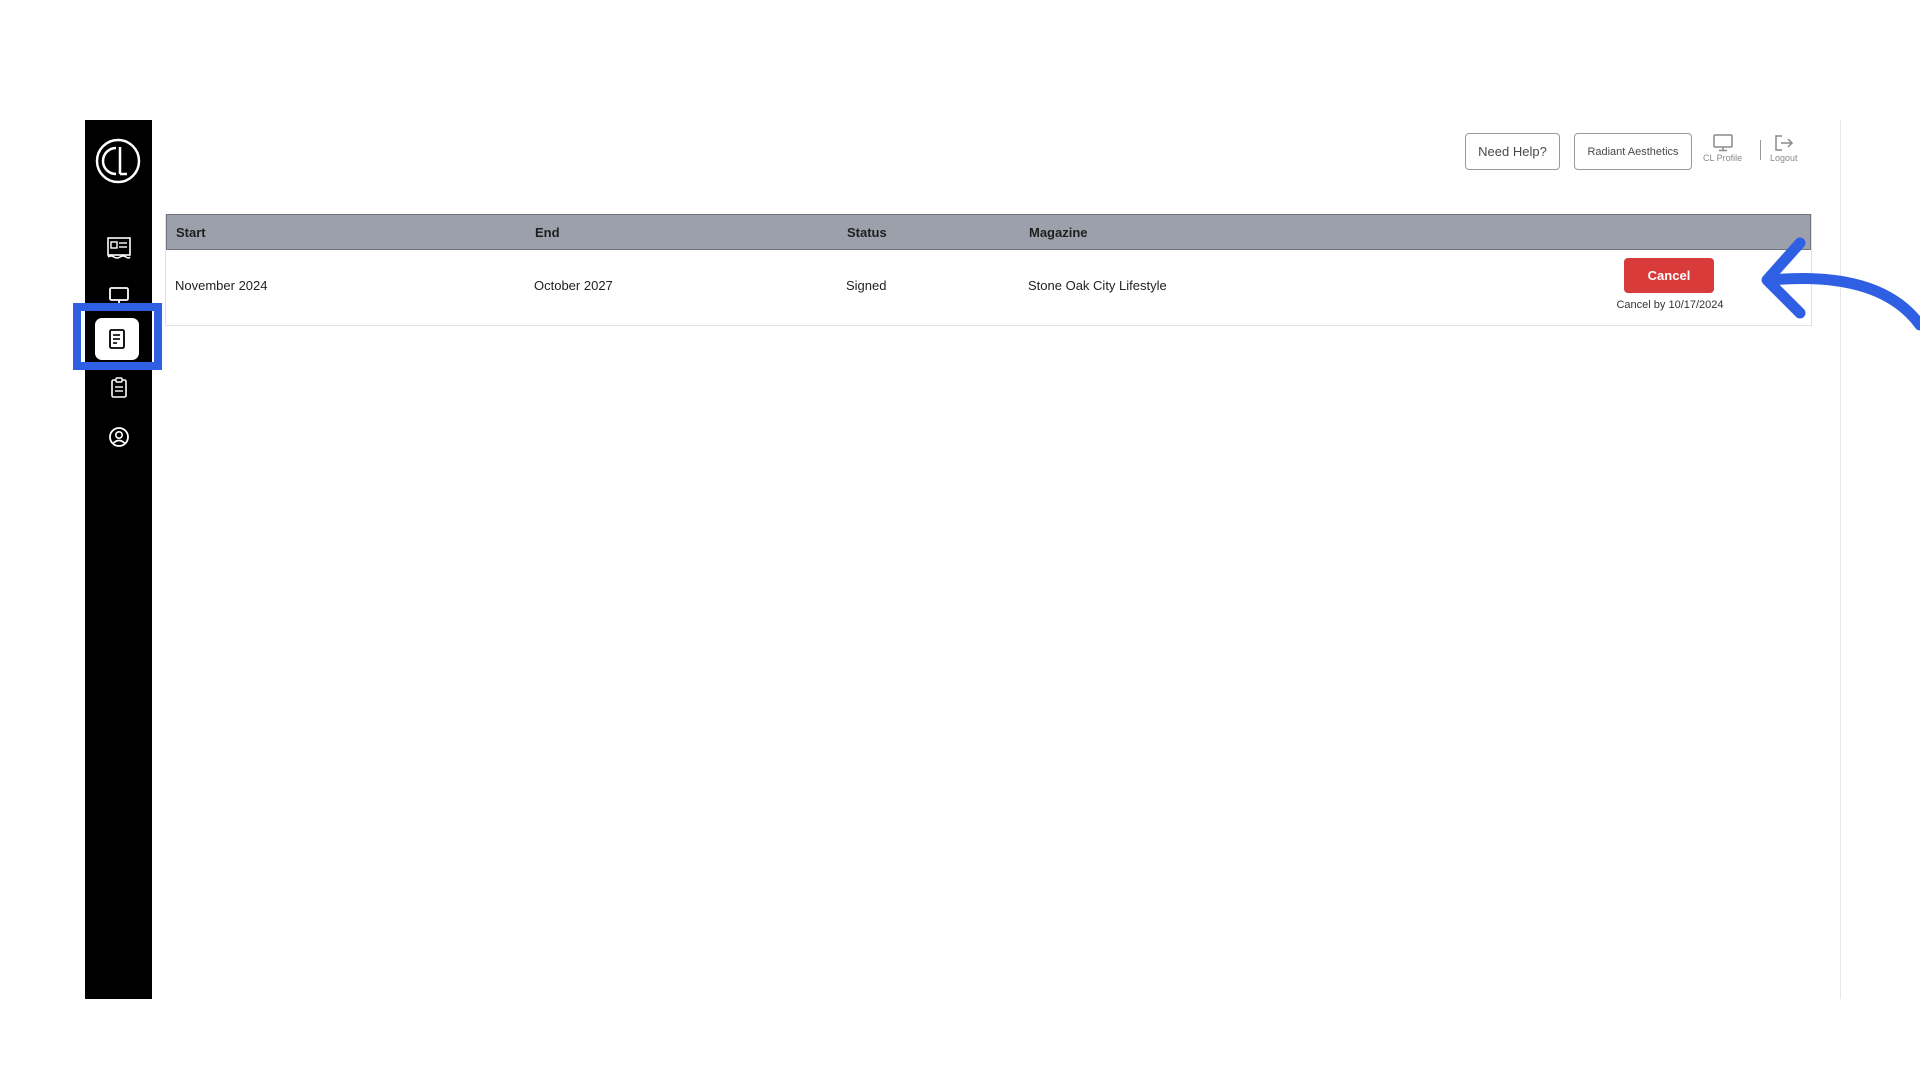 The width and height of the screenshot is (1920, 1080). Describe the element at coordinates (1784, 158) in the screenshot. I see `logout-label: Logout` at that location.